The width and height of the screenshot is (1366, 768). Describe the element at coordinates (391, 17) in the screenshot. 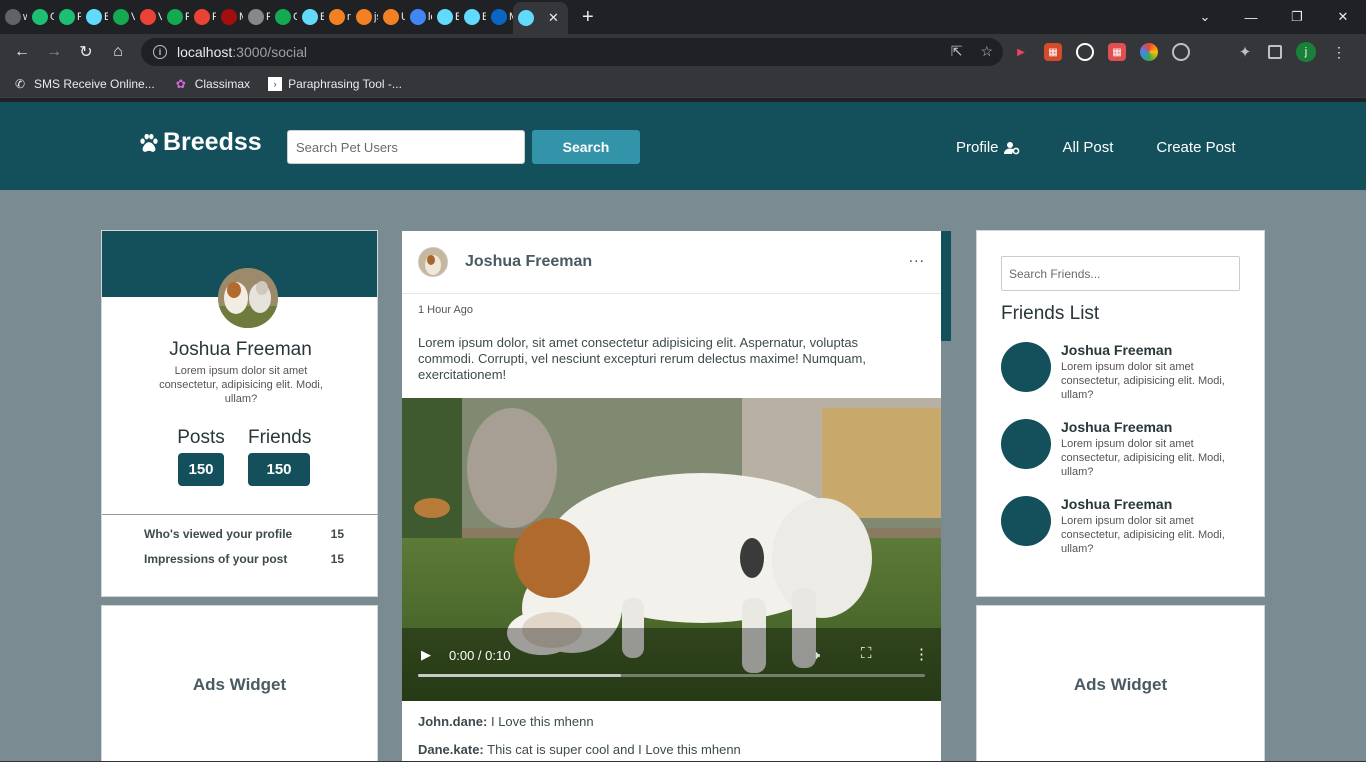

I see `browser-tab: Us` at that location.